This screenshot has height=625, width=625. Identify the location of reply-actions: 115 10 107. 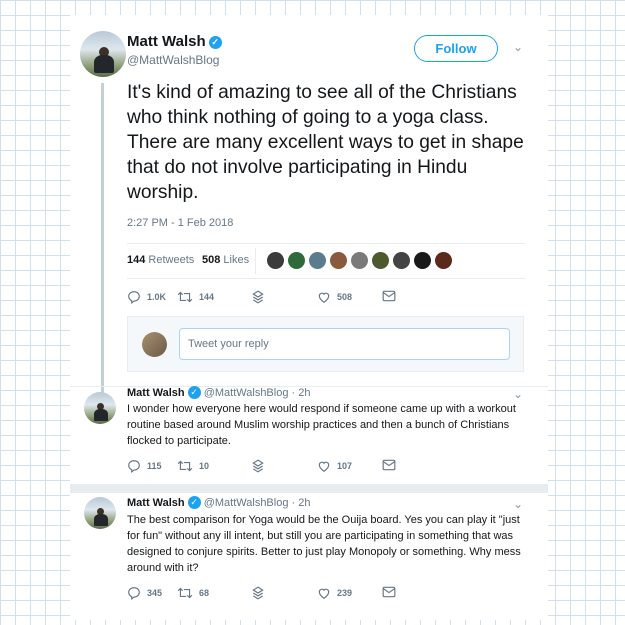
(277, 467).